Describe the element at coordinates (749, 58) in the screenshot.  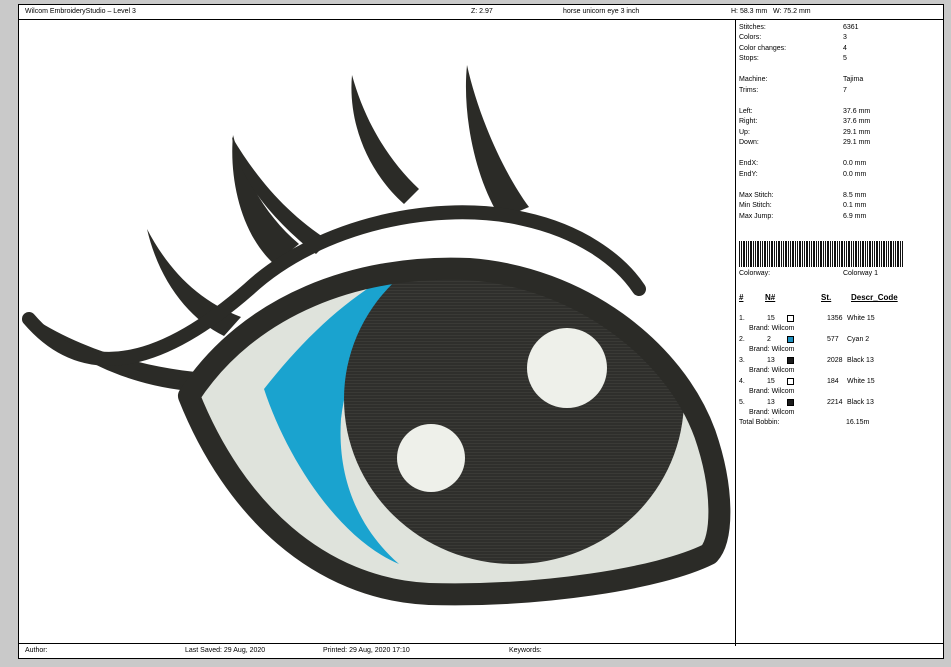
I see `stat-label: Stops:` at that location.